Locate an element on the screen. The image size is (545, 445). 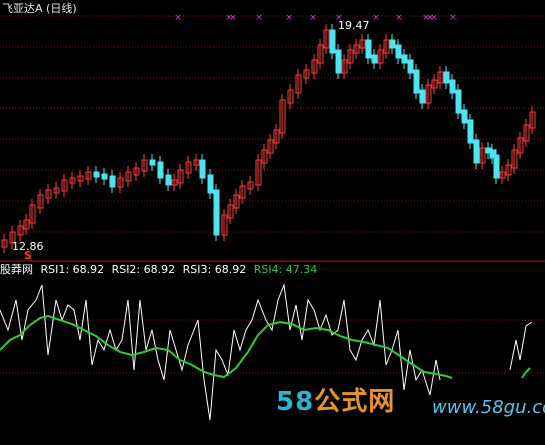
watermark-logo: 58公式网 is located at coordinates (335, 402).